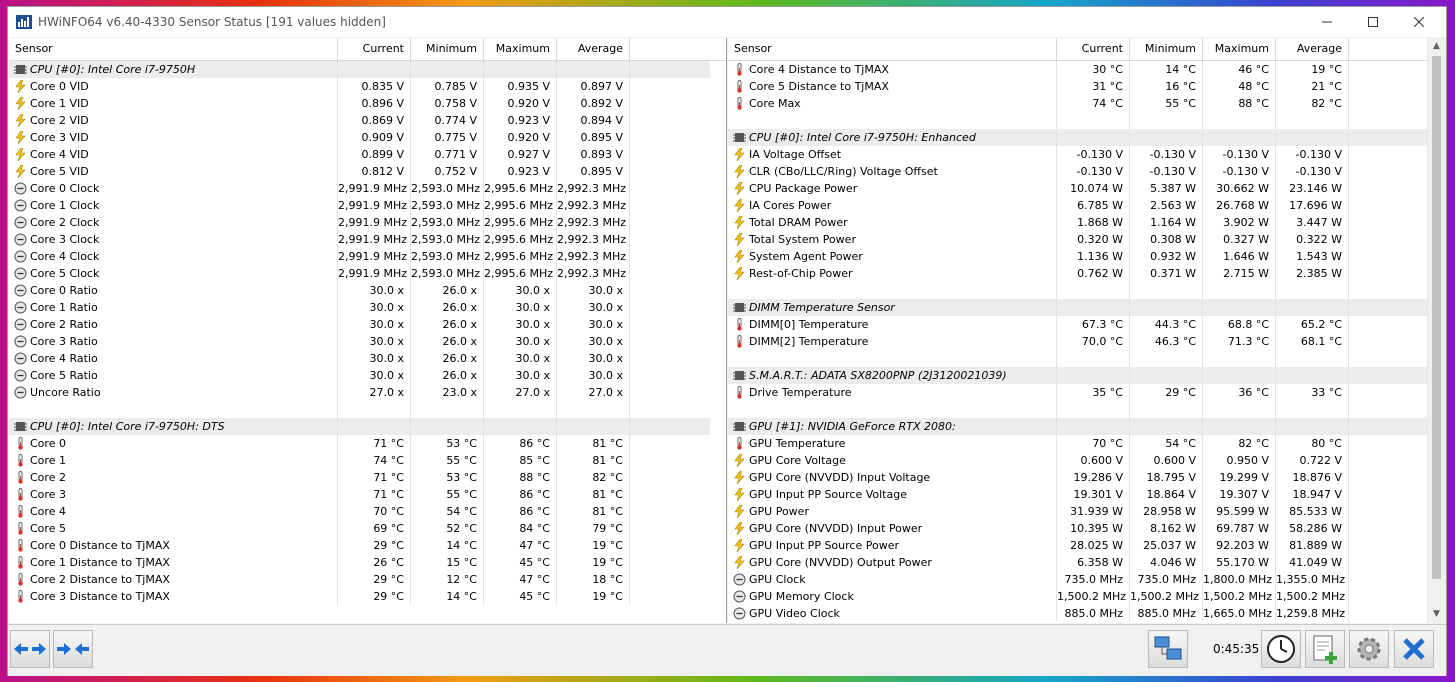 The image size is (1455, 682). I want to click on sensor-row: Core 3 VID 0.909 V 0.775 V 0.920 V 0.895 V, so click(367, 137).